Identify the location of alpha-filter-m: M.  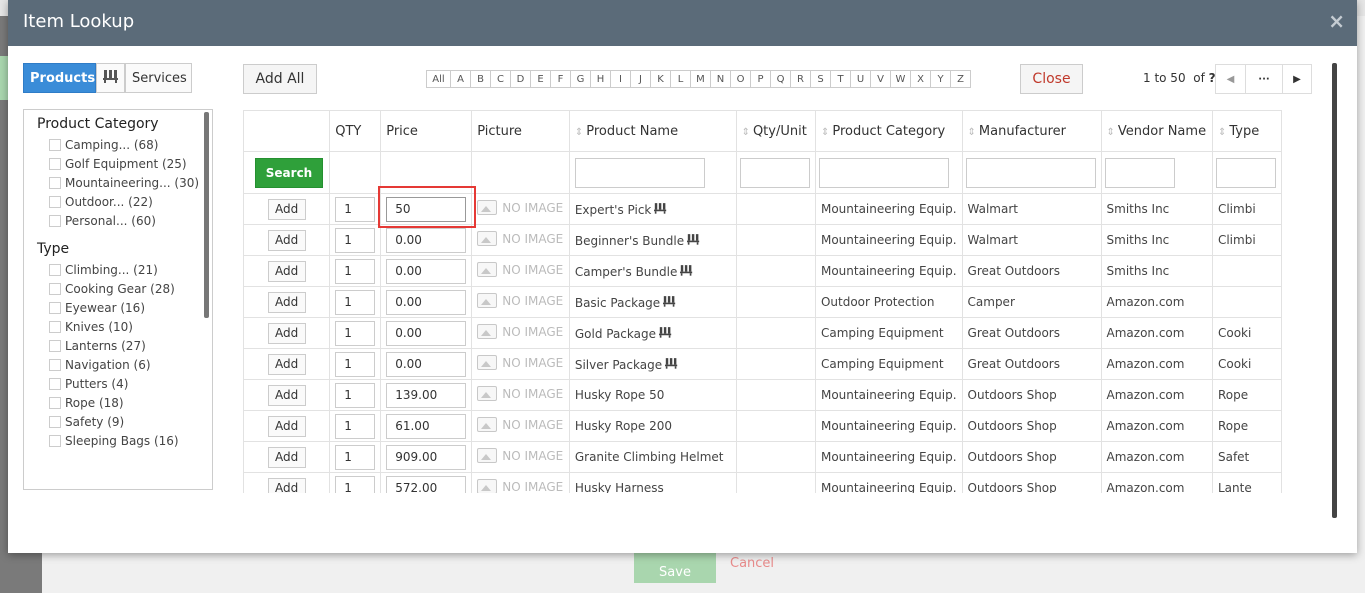
(700, 79).